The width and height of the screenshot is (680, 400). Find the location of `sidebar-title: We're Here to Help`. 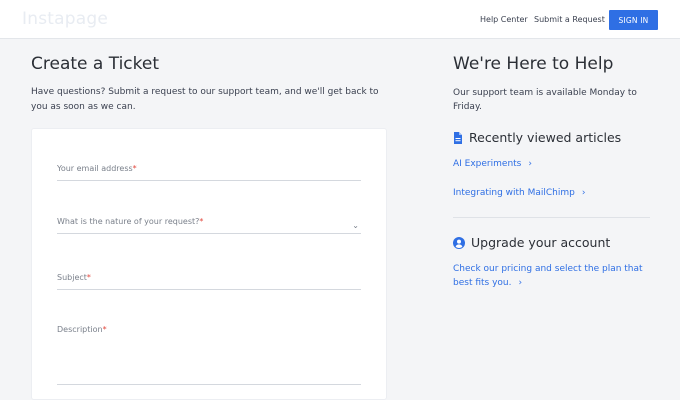

sidebar-title: We're Here to Help is located at coordinates (533, 64).